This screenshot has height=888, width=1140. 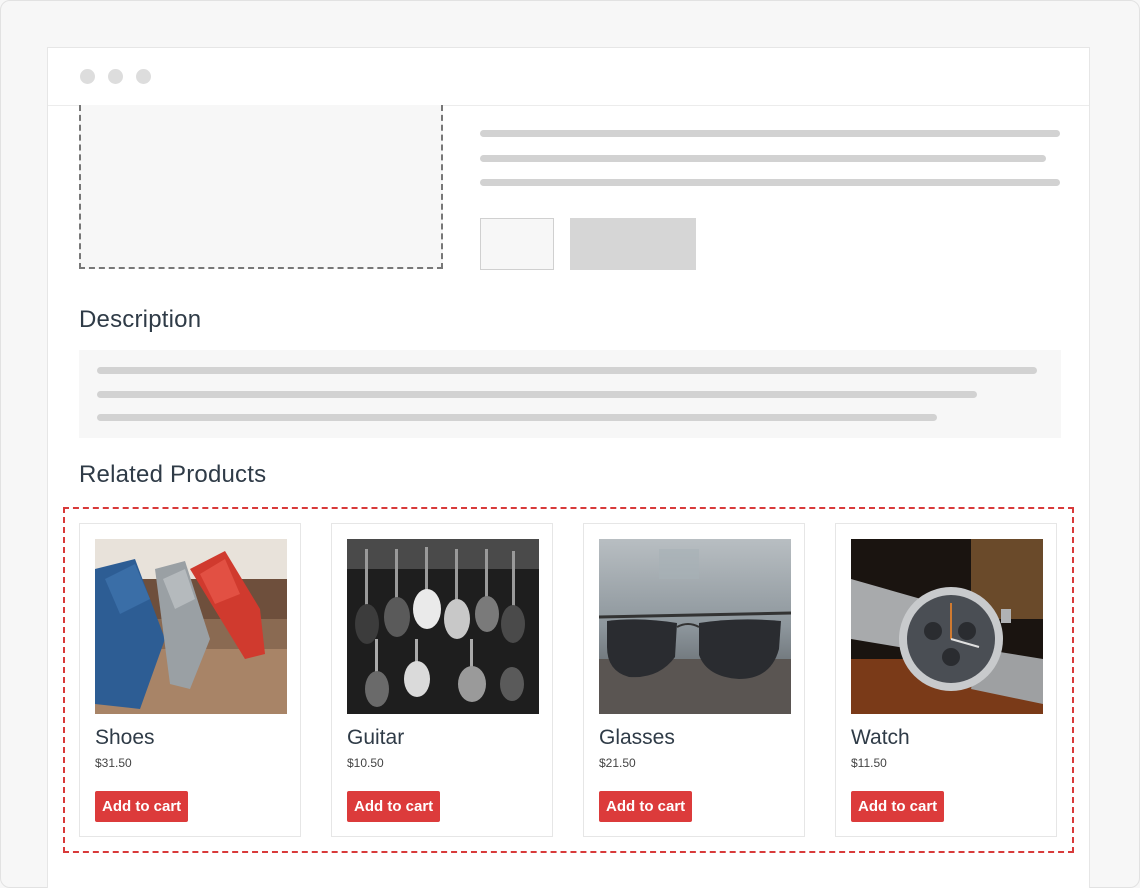 I want to click on product-name: Watch, so click(x=880, y=738).